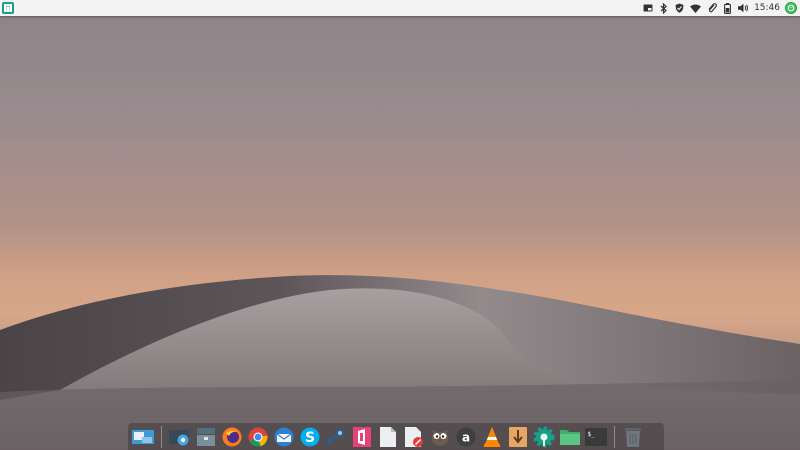  I want to click on top-panel: 15:46, so click(400, 8).